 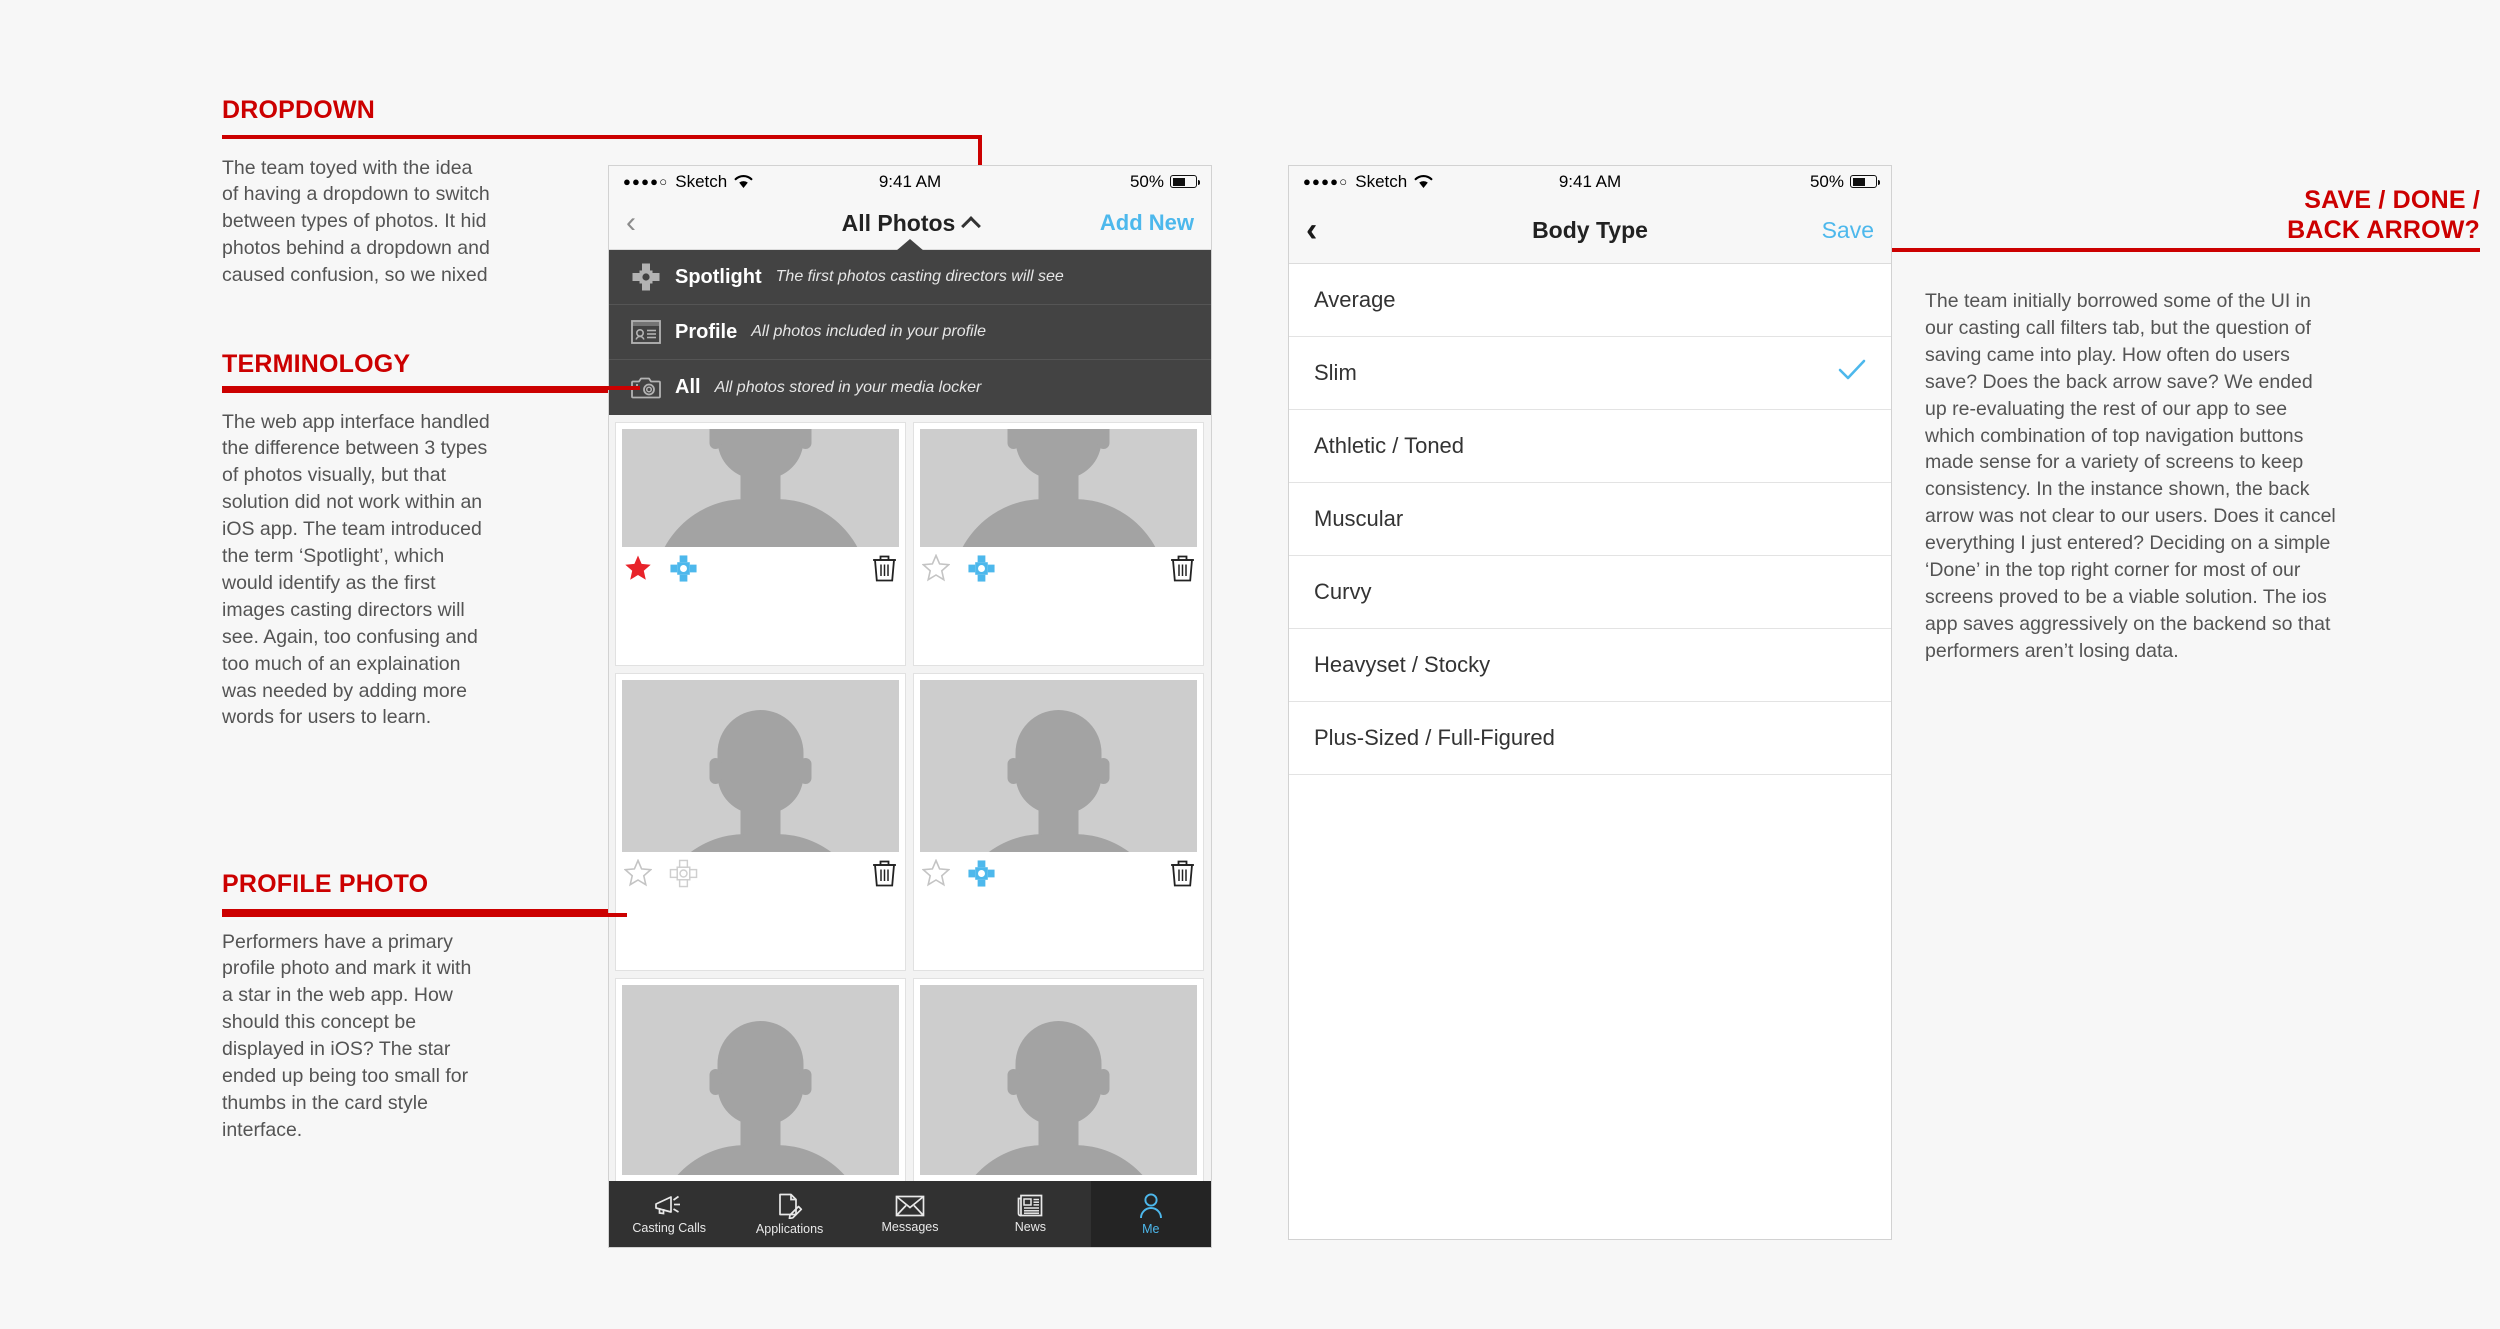 I want to click on annotation-save-done: SAVE / DONE / BACK ARROW?, so click(x=2280, y=215).